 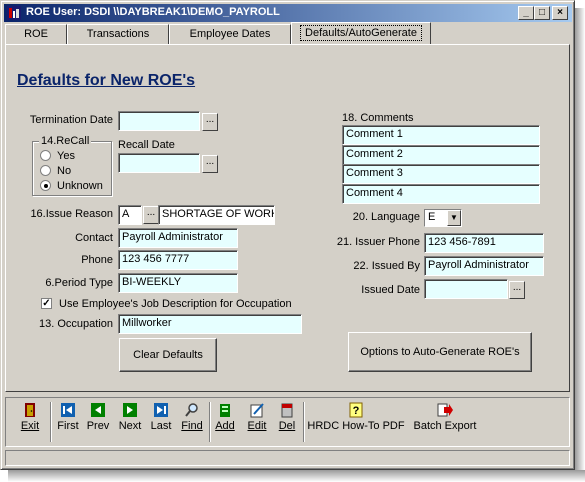 What do you see at coordinates (542, 13) in the screenshot?
I see `maximize-button: □` at bounding box center [542, 13].